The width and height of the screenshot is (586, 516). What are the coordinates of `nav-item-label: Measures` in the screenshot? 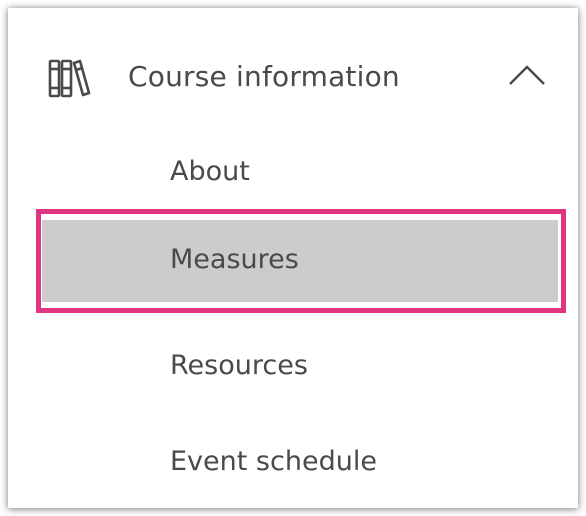 It's located at (234, 259).